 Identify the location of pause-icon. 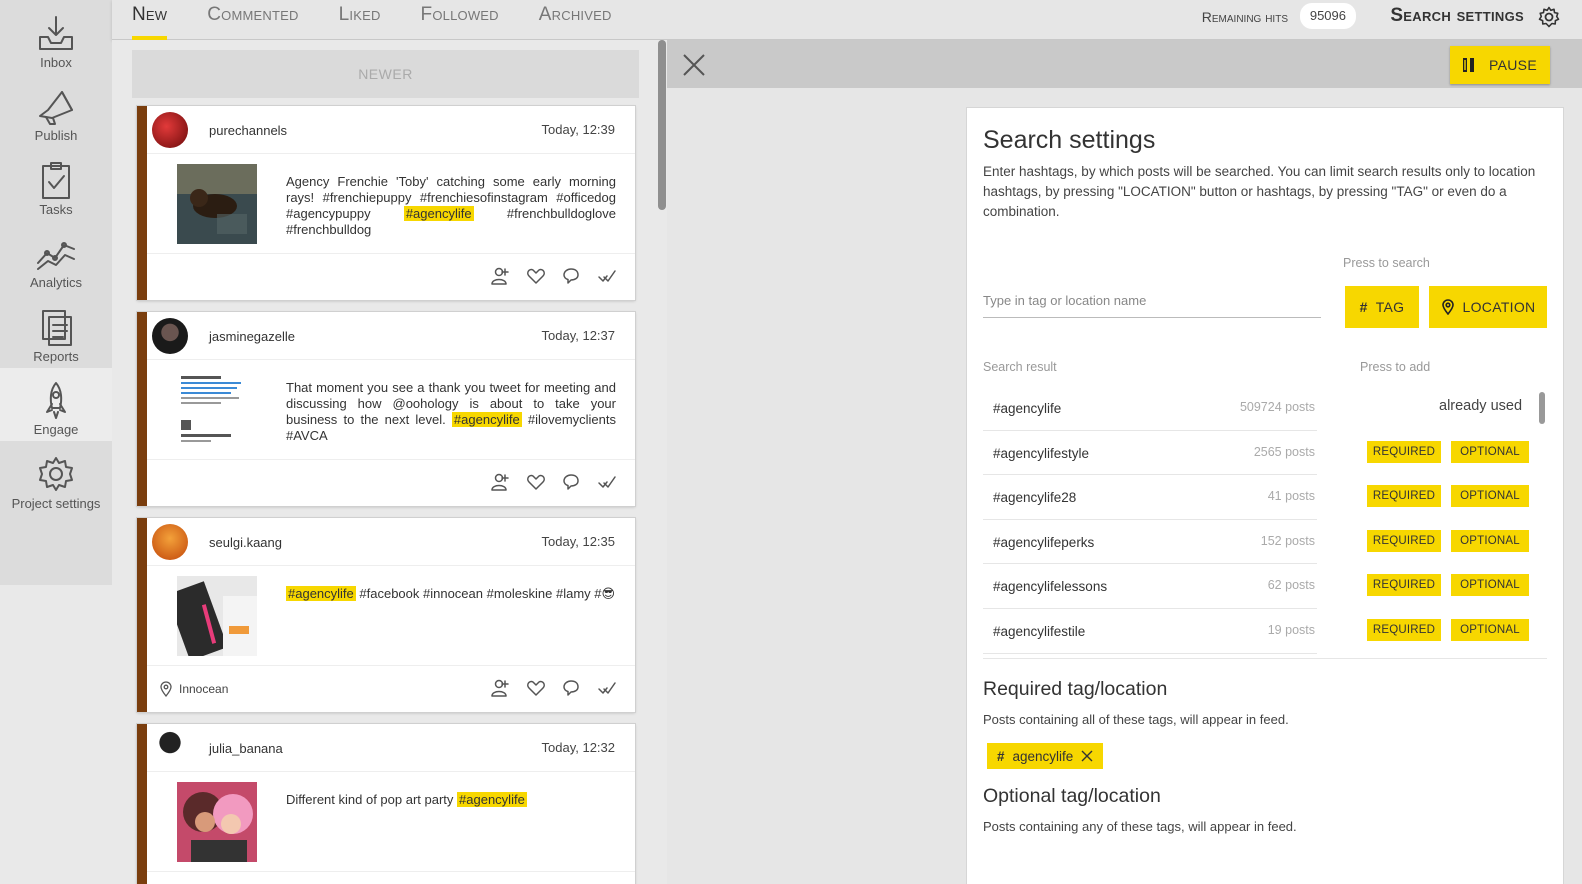
(1469, 65).